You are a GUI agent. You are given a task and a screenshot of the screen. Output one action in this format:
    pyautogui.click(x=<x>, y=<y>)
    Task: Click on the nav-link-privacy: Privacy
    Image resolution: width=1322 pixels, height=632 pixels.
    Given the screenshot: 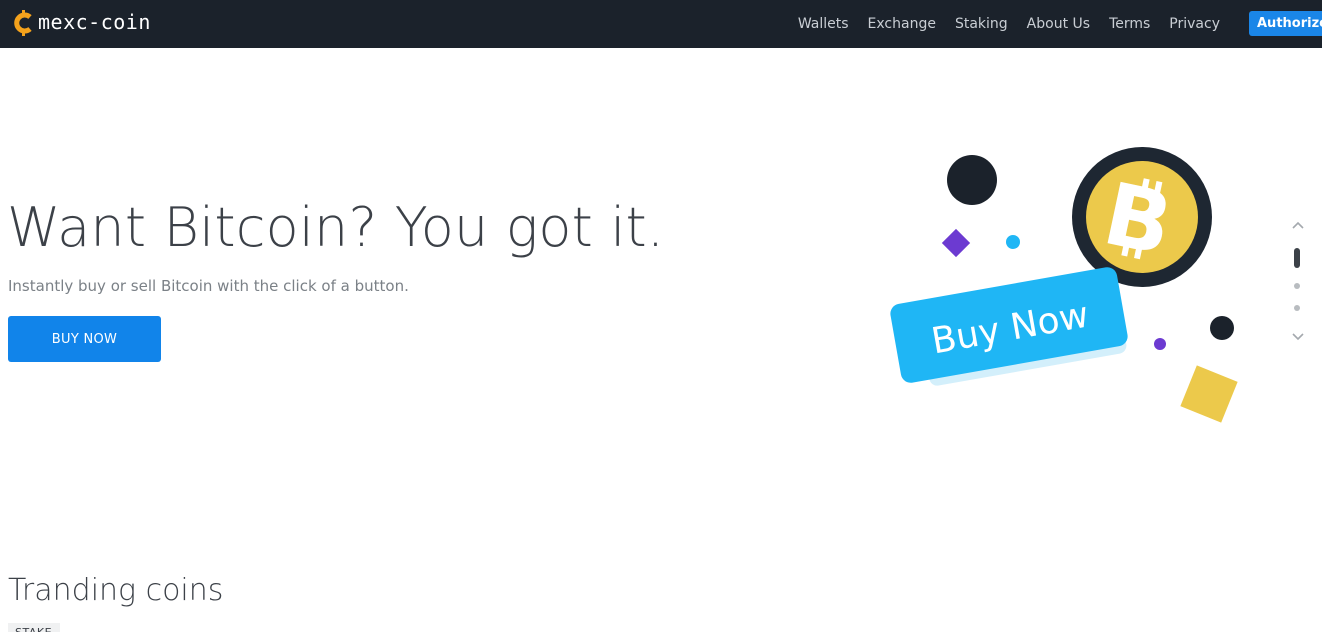 What is the action you would take?
    pyautogui.click(x=1194, y=24)
    